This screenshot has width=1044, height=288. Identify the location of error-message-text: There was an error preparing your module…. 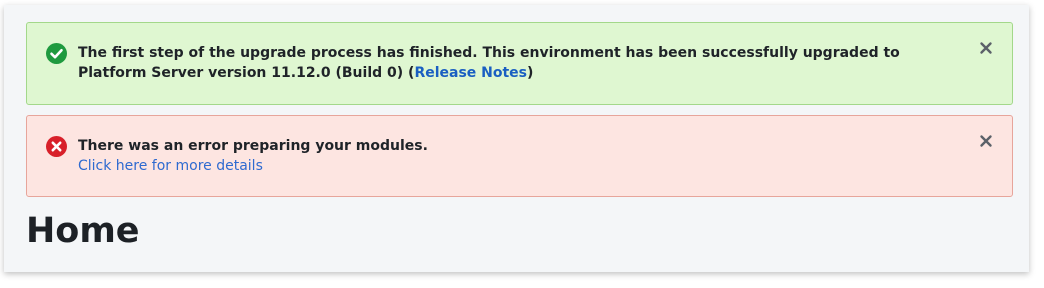
(253, 146).